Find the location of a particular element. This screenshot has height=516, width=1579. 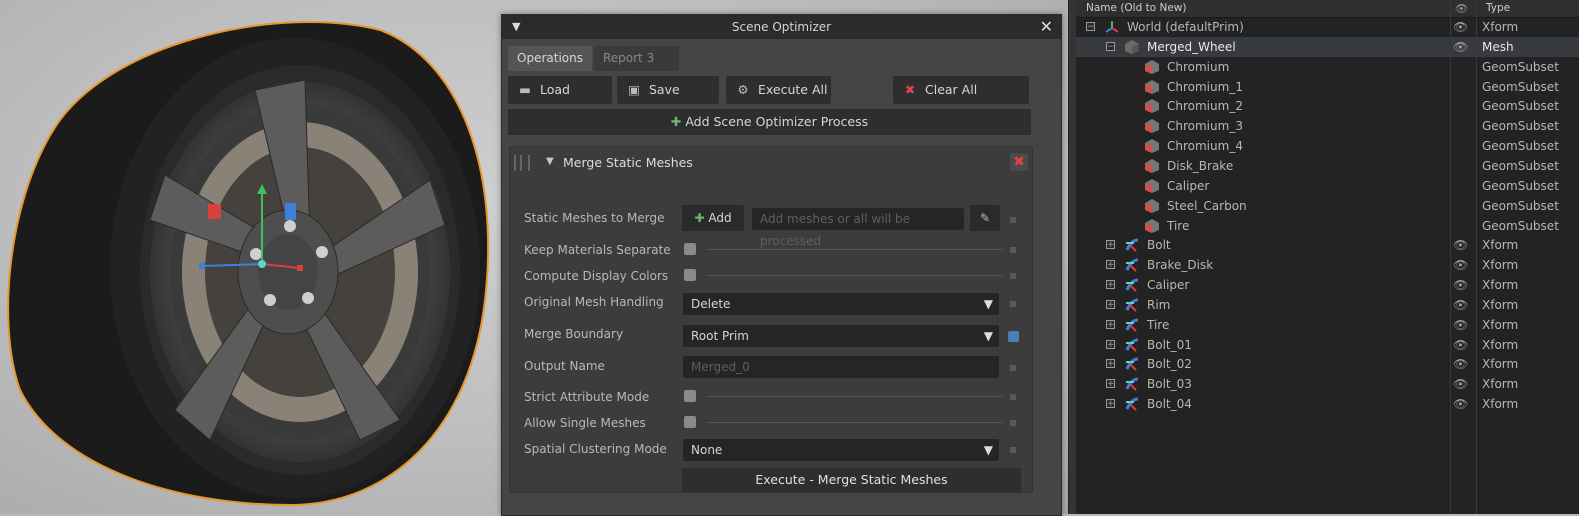

output-name-input: Merged_0 is located at coordinates (841, 367).